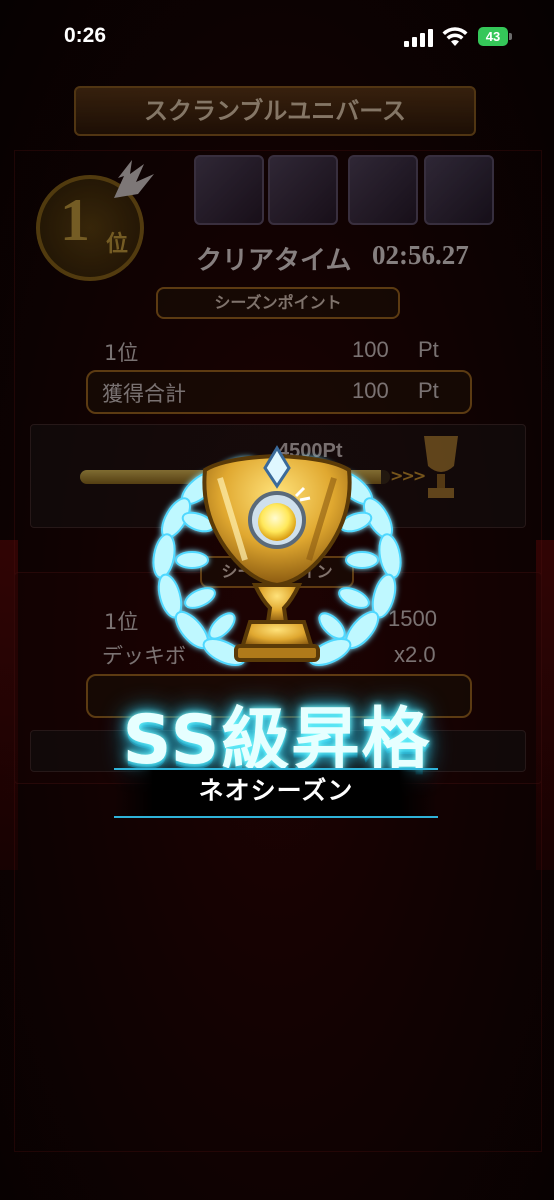  I want to click on laurel-wreath-icon, so click(277, 555).